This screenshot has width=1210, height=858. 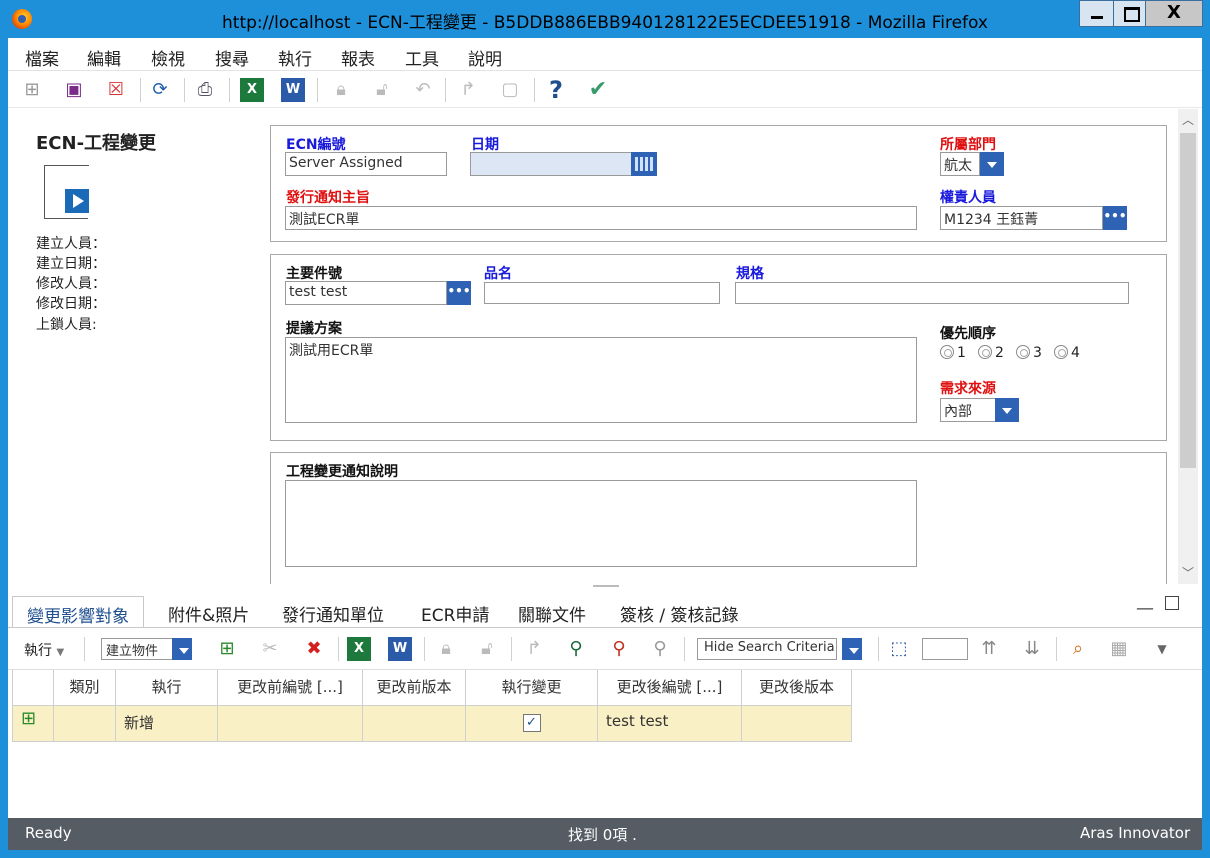 I want to click on cell-action: 新增, so click(x=167, y=724).